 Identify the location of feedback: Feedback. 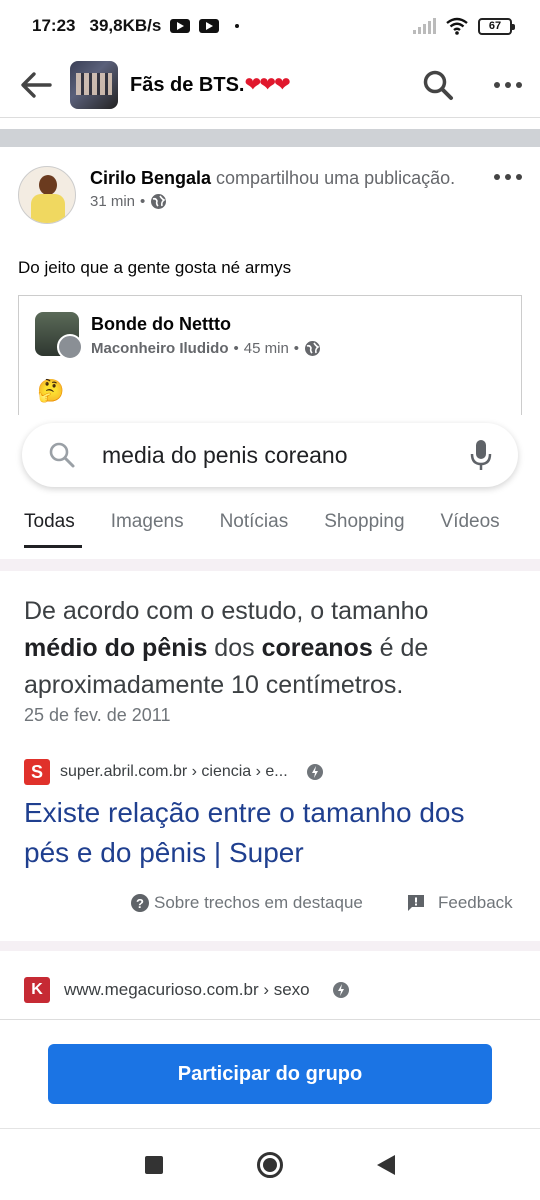
(459, 903).